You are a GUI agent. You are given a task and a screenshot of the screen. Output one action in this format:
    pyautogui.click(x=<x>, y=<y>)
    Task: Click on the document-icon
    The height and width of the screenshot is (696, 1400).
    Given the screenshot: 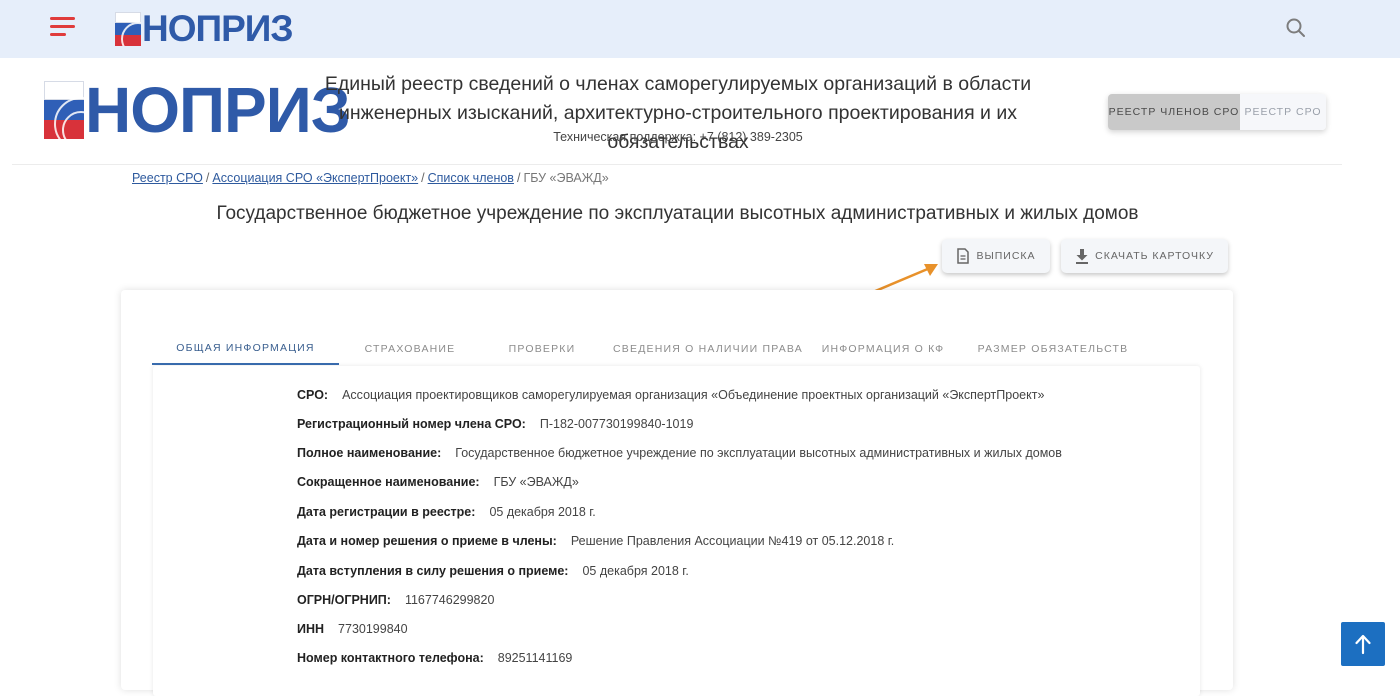 What is the action you would take?
    pyautogui.click(x=963, y=256)
    